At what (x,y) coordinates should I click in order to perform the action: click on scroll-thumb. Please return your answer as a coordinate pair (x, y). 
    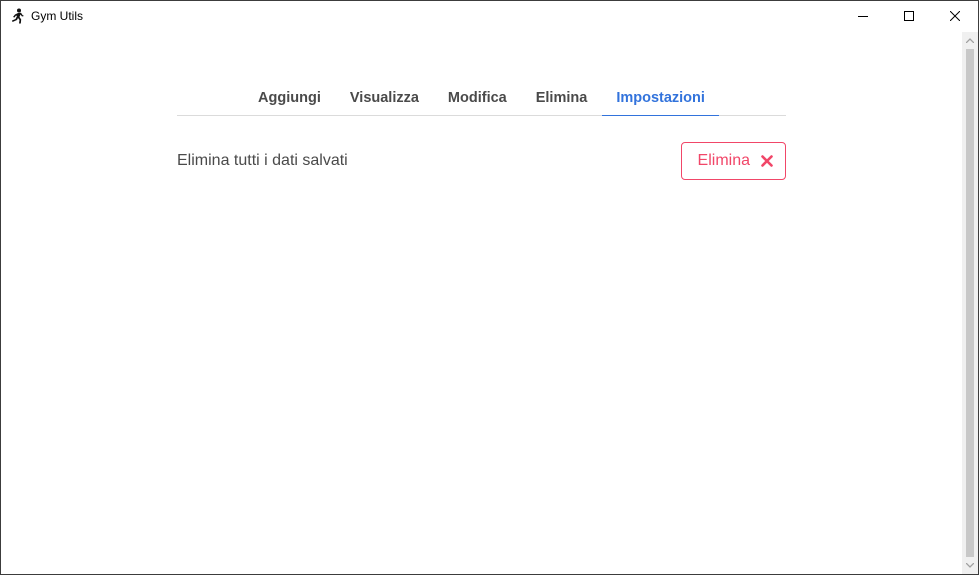
    Looking at the image, I should click on (970, 303).